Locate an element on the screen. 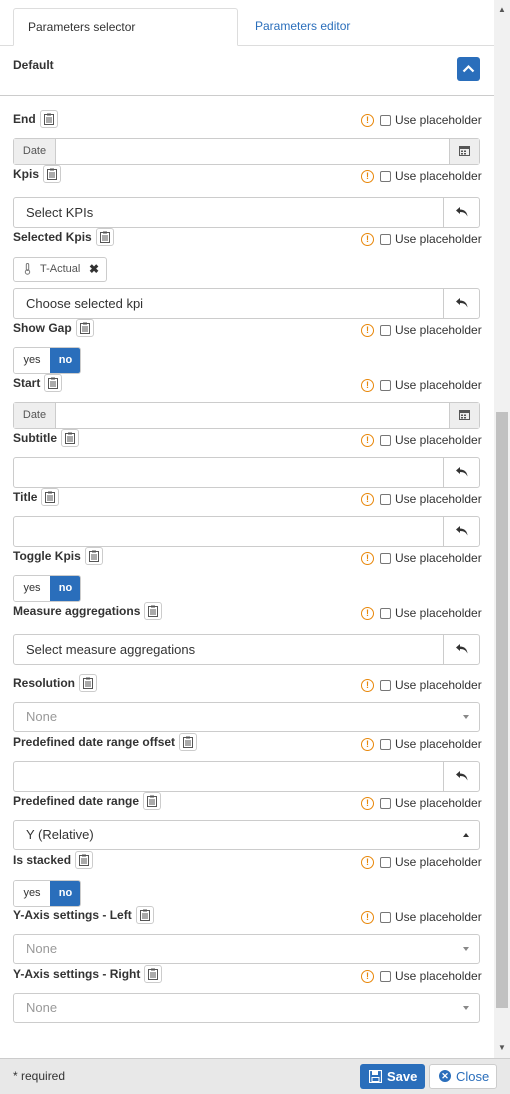  use-placeholder-predefined-date-range-offset: ! Use placeholder is located at coordinates (421, 744).